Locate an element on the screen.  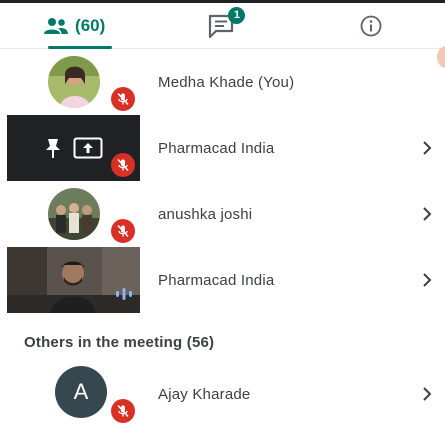
tab-bar: (60) 1 is located at coordinates (222, 26).